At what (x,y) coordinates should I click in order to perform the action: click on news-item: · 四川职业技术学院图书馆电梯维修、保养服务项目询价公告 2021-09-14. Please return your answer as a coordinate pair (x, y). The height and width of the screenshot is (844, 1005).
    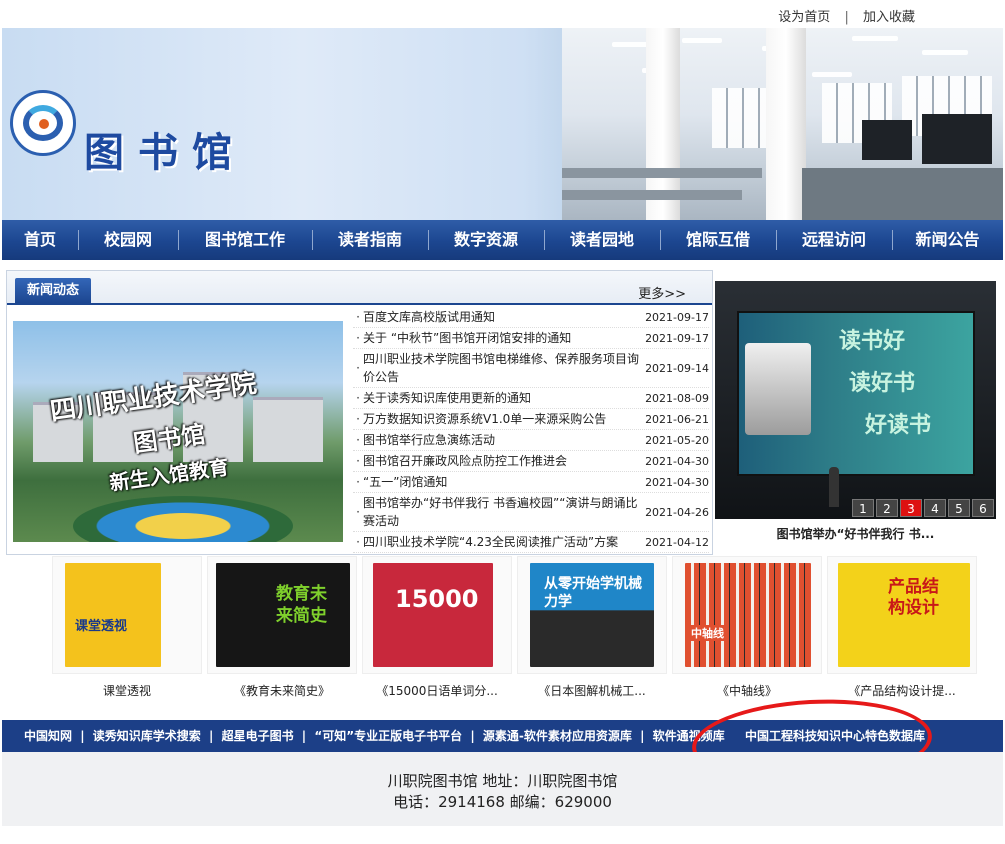
    Looking at the image, I should click on (531, 368).